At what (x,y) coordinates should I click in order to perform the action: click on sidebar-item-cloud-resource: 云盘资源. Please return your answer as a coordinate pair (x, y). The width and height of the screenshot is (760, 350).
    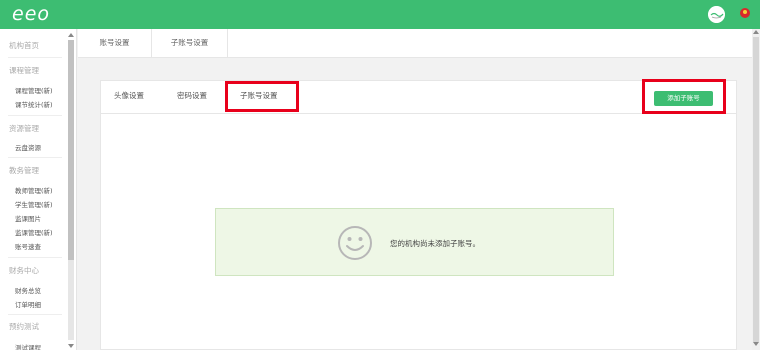
    Looking at the image, I should click on (28, 147).